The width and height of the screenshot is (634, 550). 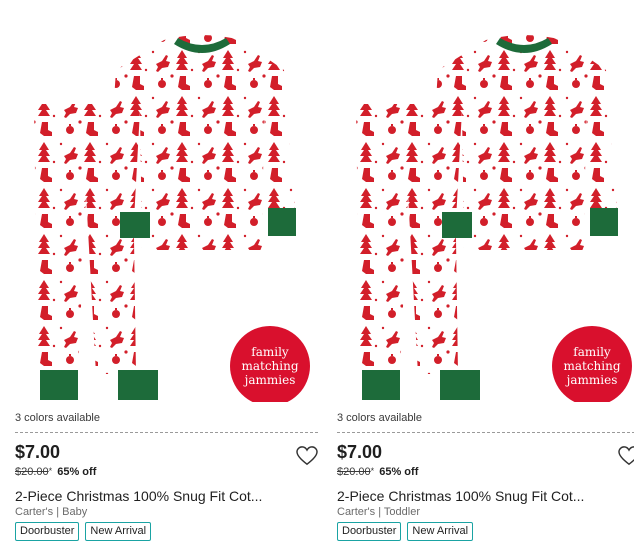 What do you see at coordinates (379, 512) in the screenshot?
I see `brand-category: Carter's | Toddler` at bounding box center [379, 512].